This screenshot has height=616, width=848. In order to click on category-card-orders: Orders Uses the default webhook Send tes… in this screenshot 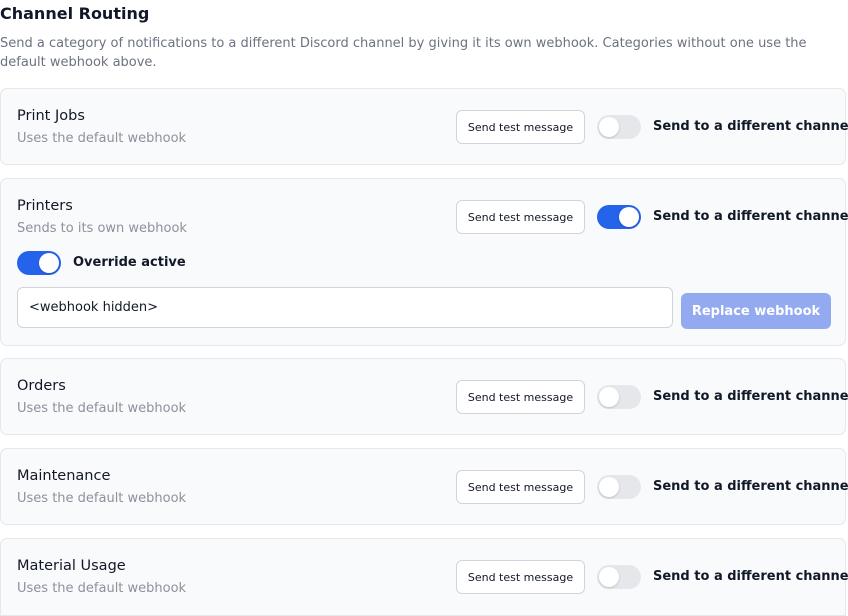, I will do `click(424, 396)`.